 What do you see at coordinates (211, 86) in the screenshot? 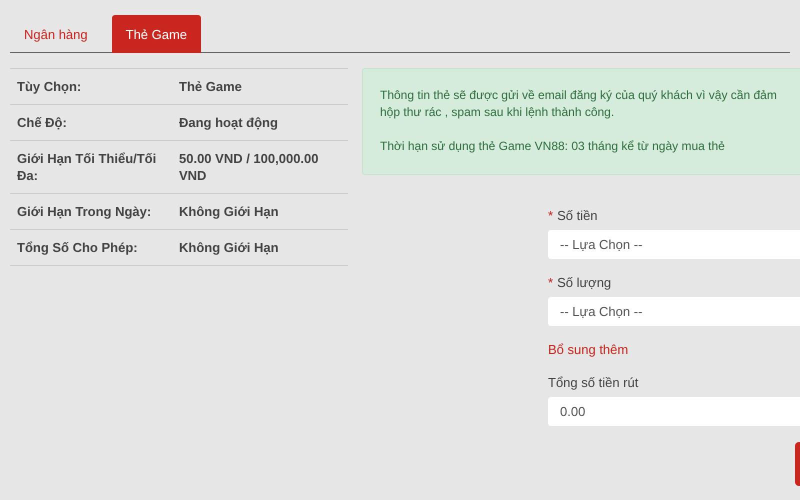
I see `detail-value: Thẻ Game` at bounding box center [211, 86].